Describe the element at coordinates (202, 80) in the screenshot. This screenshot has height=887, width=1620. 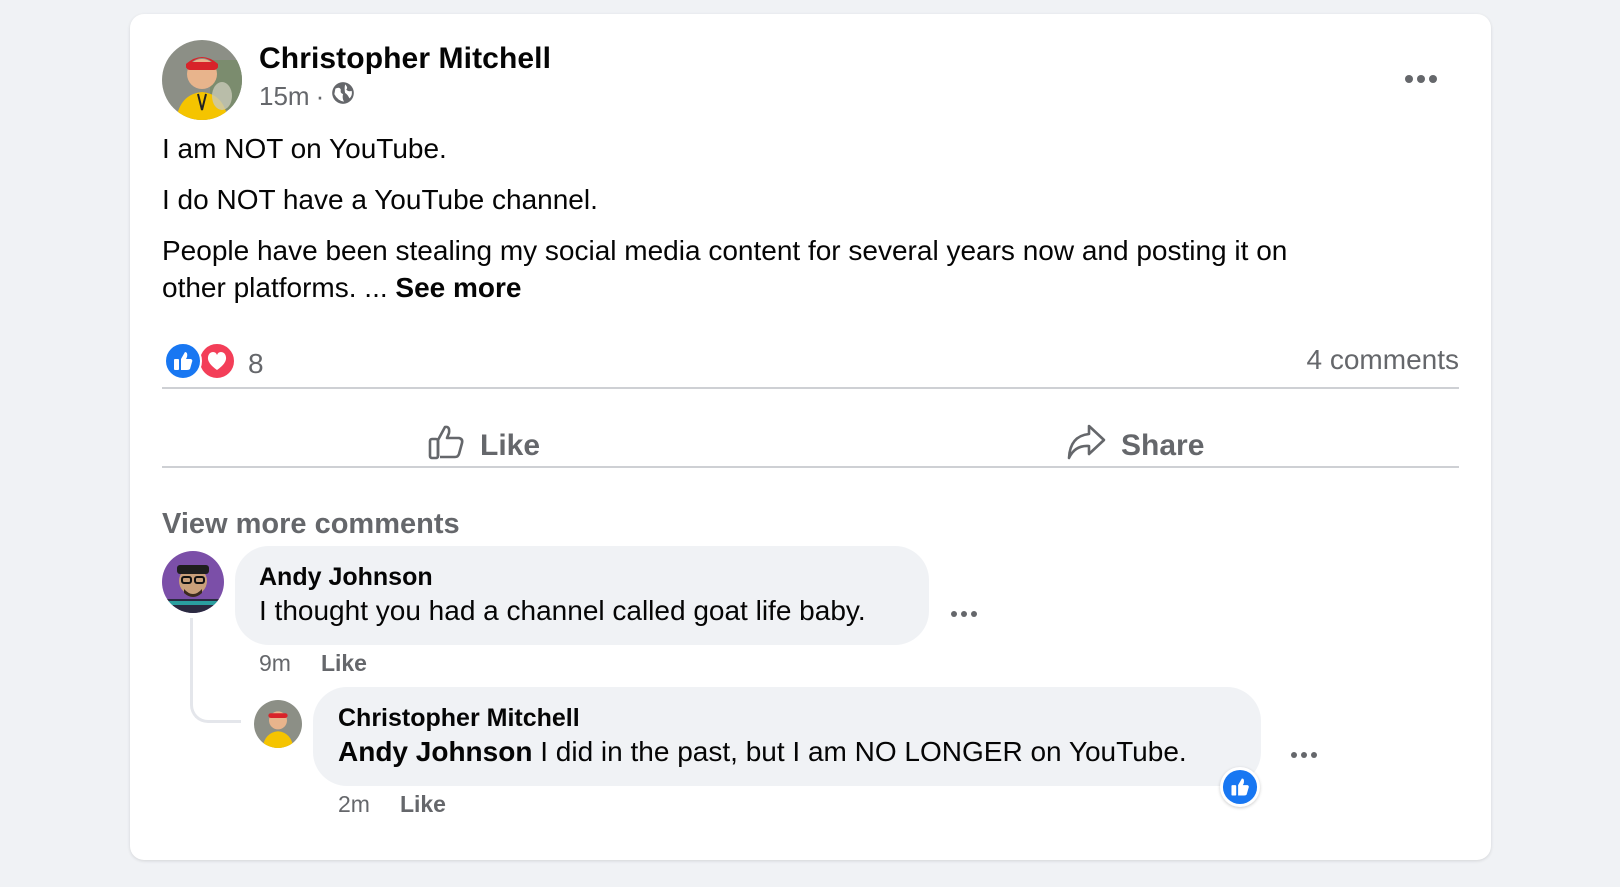
I see `author-avatar` at that location.